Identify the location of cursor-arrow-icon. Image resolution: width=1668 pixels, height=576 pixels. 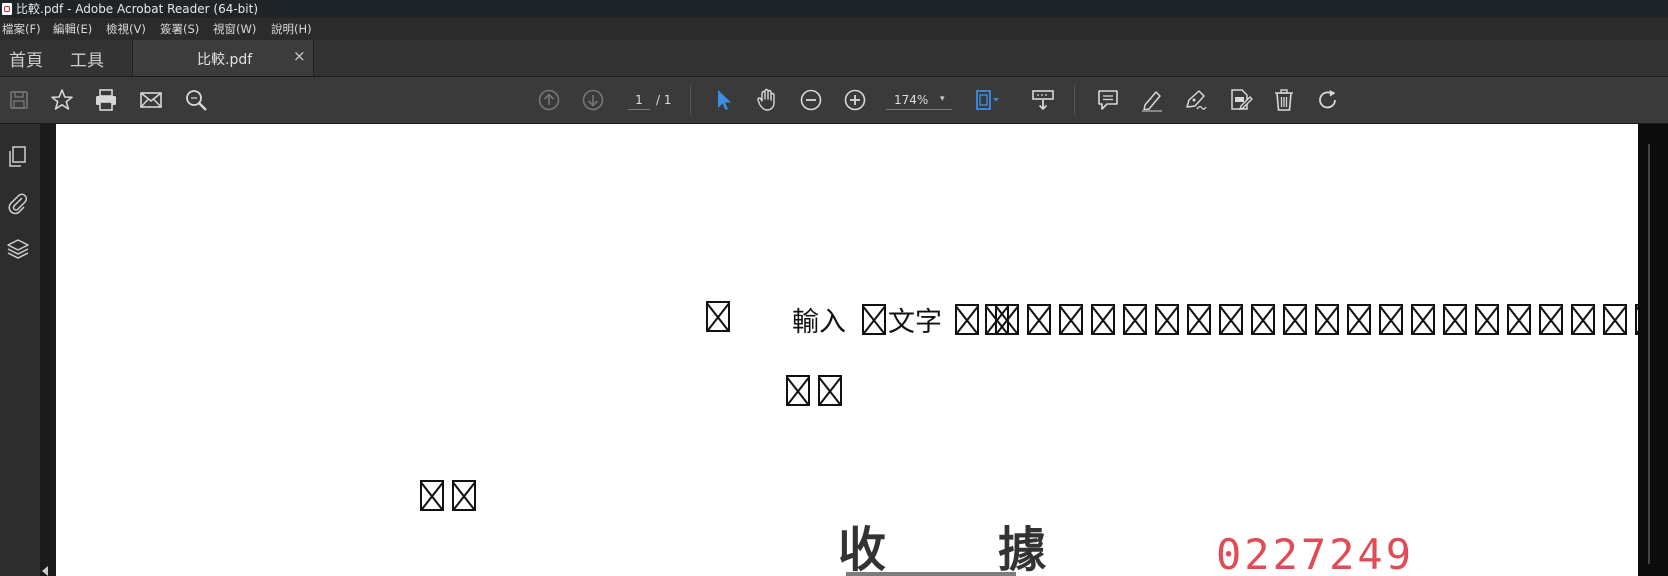
(724, 100).